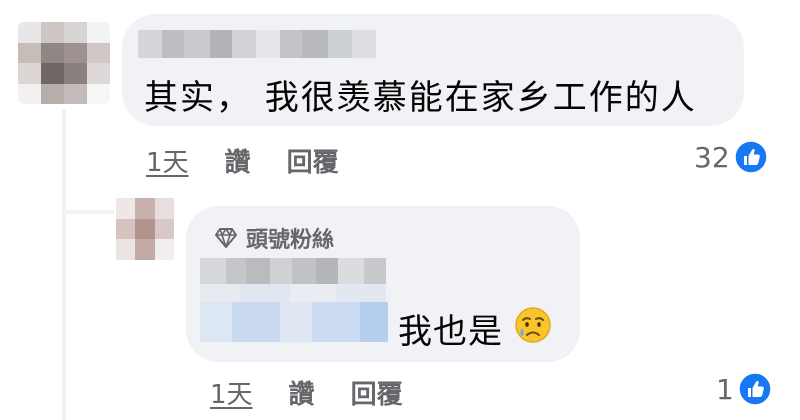 The image size is (800, 420). Describe the element at coordinates (313, 160) in the screenshot. I see `comment-reply-button: 回覆` at that location.